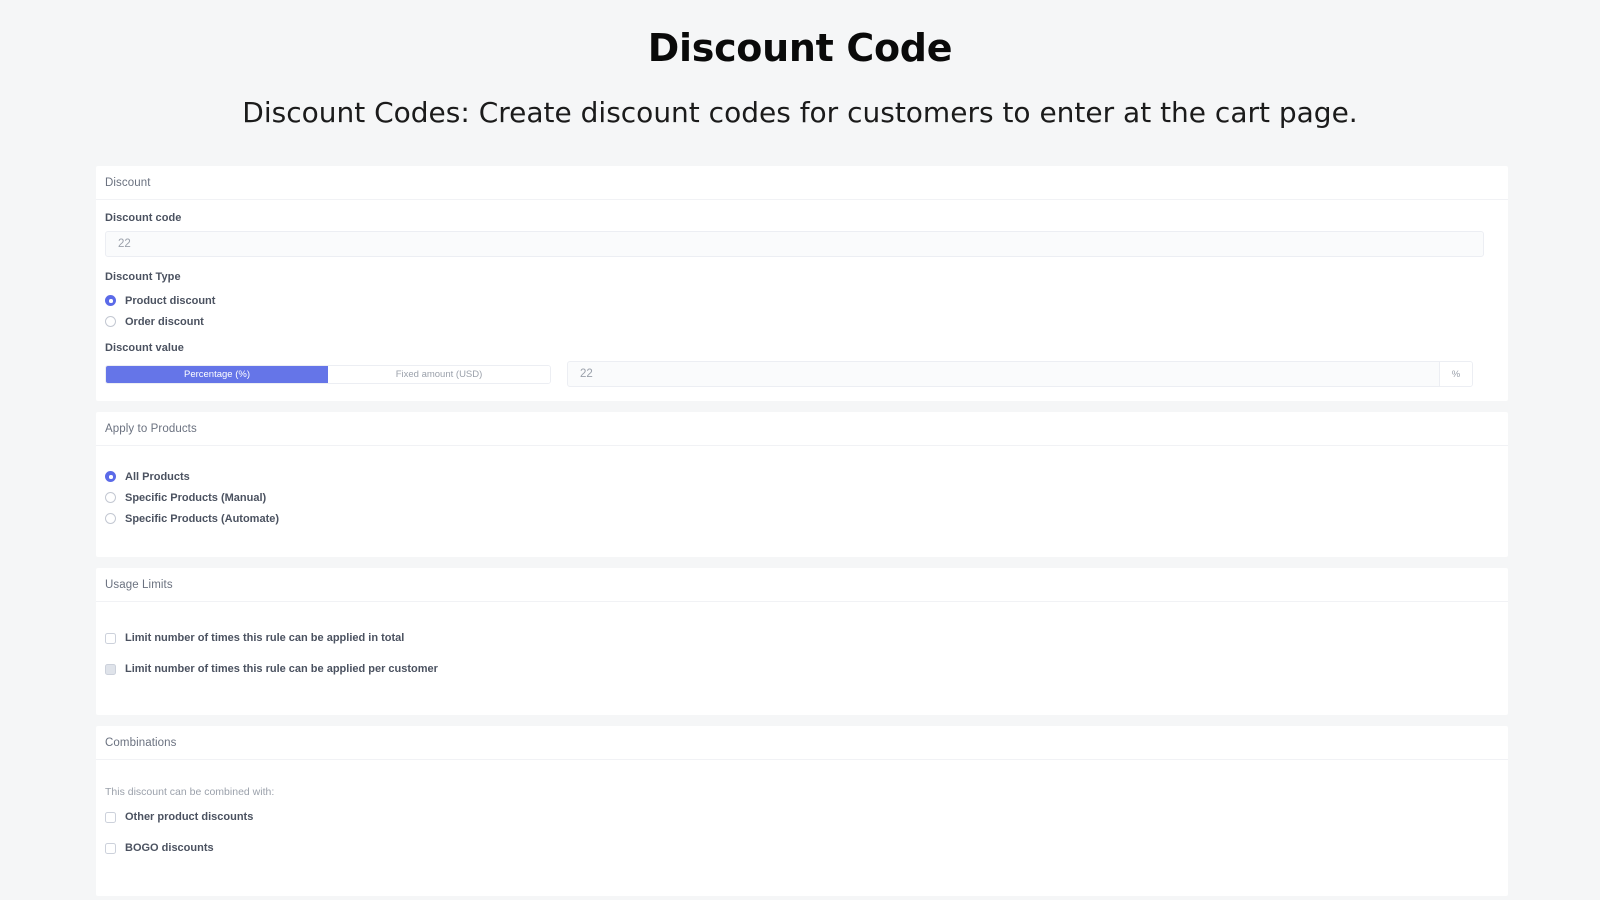  I want to click on radio-label-product-discount: Product discount, so click(170, 300).